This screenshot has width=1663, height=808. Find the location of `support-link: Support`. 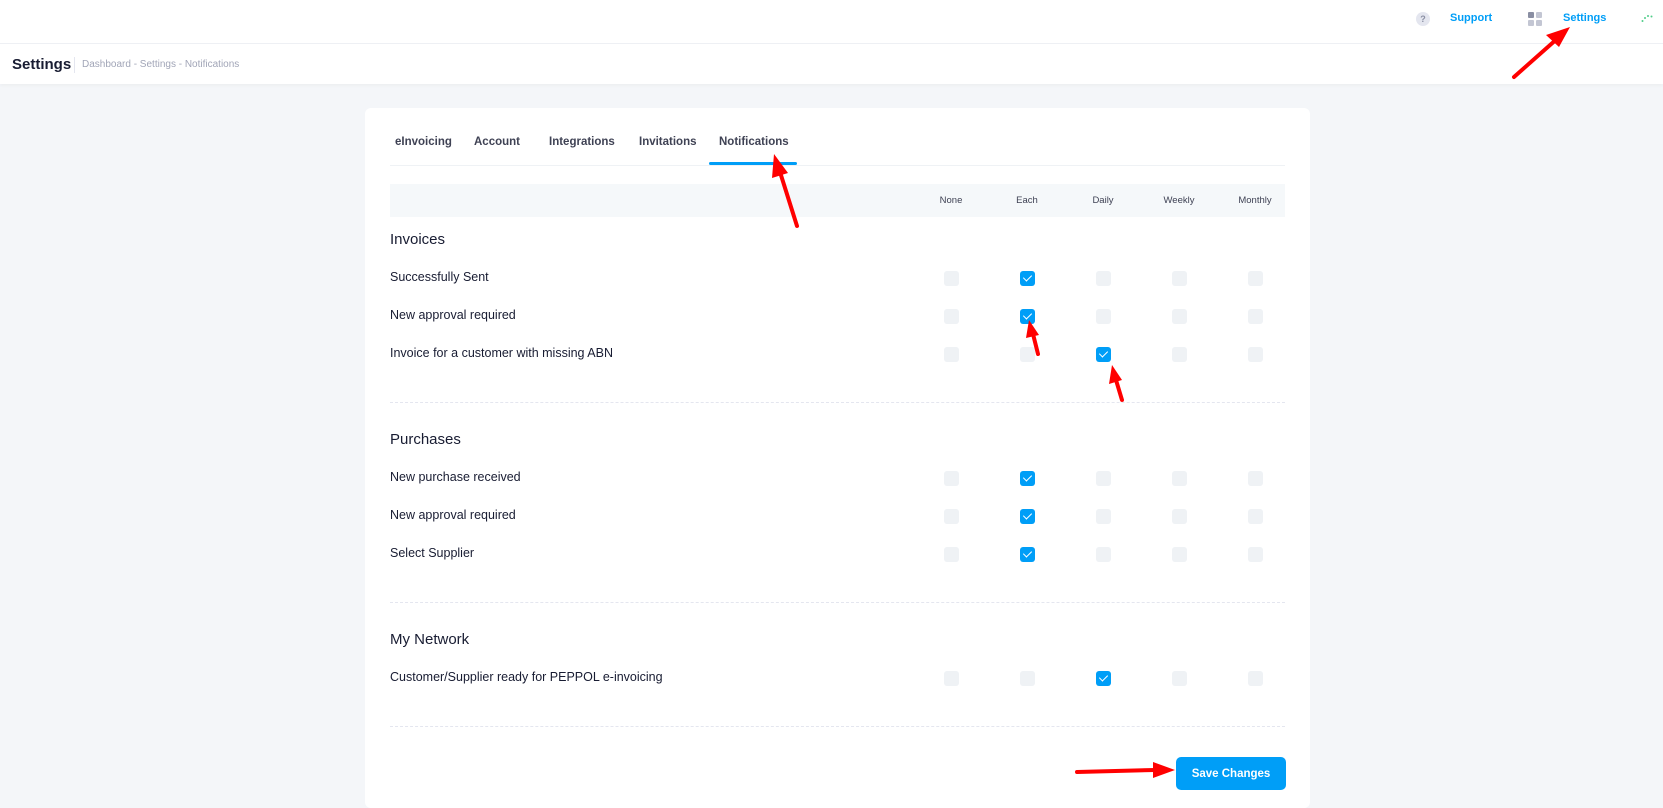

support-link: Support is located at coordinates (1471, 18).